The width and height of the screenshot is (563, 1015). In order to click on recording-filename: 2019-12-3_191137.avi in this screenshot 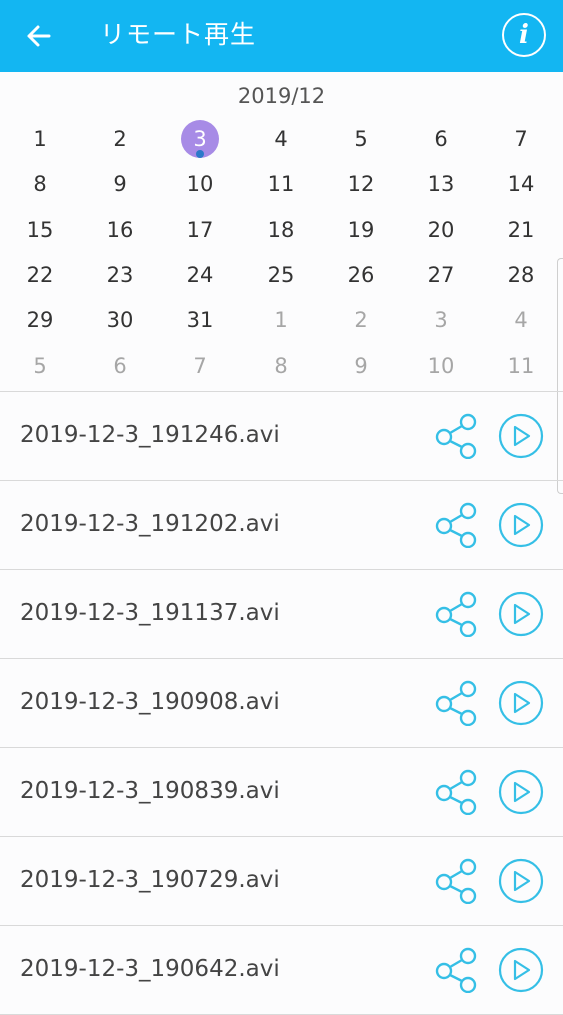, I will do `click(150, 613)`.